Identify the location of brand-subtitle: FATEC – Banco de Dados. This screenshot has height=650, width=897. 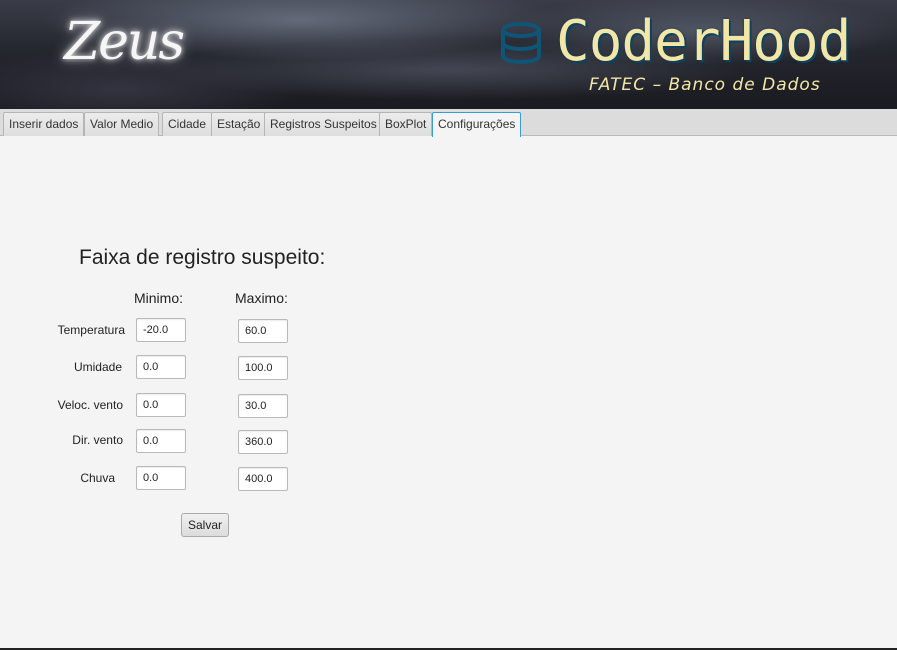
(705, 85).